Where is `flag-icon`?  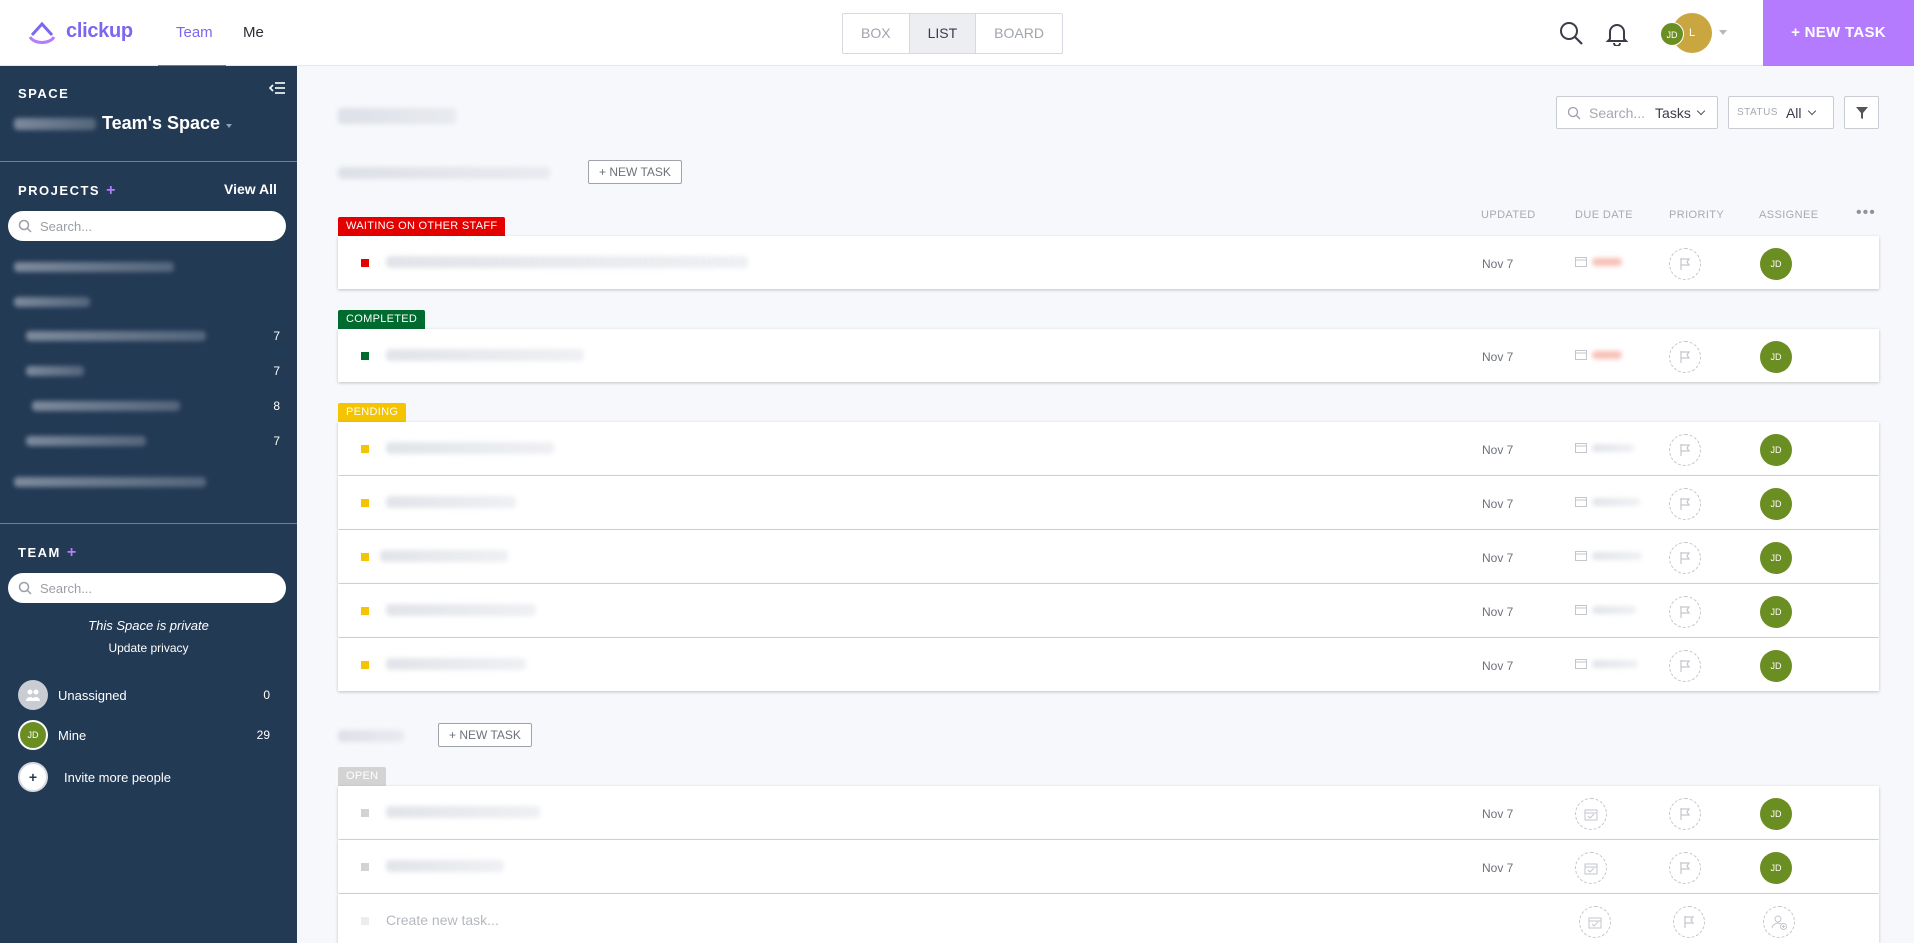 flag-icon is located at coordinates (1685, 666).